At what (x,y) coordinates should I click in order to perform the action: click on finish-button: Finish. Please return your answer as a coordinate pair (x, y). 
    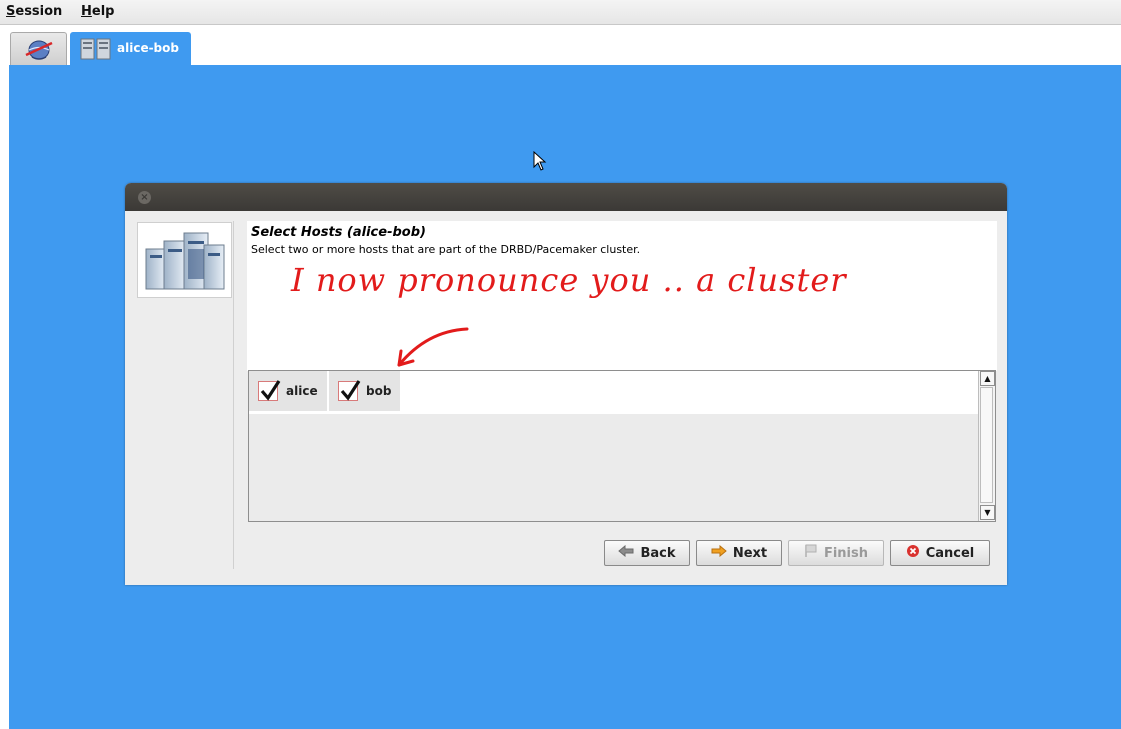
    Looking at the image, I should click on (836, 553).